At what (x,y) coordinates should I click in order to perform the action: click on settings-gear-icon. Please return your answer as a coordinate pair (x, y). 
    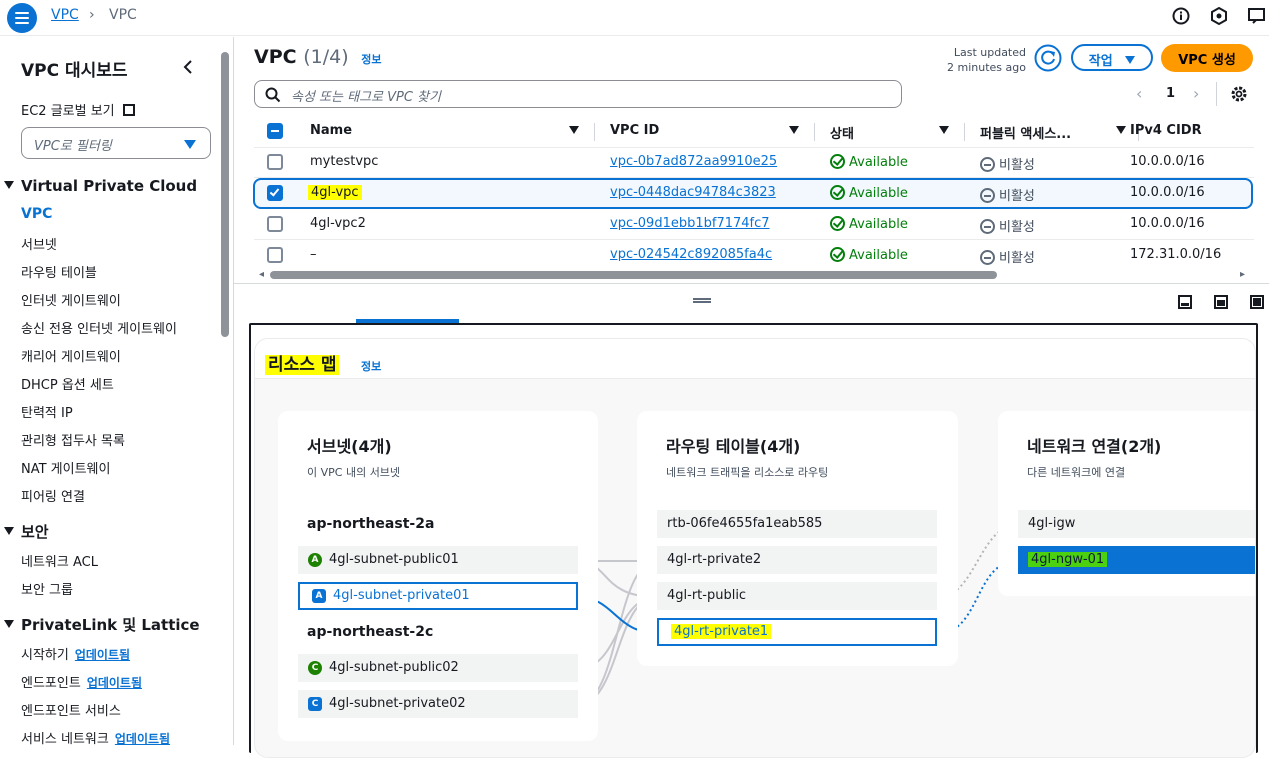
    Looking at the image, I should click on (1239, 94).